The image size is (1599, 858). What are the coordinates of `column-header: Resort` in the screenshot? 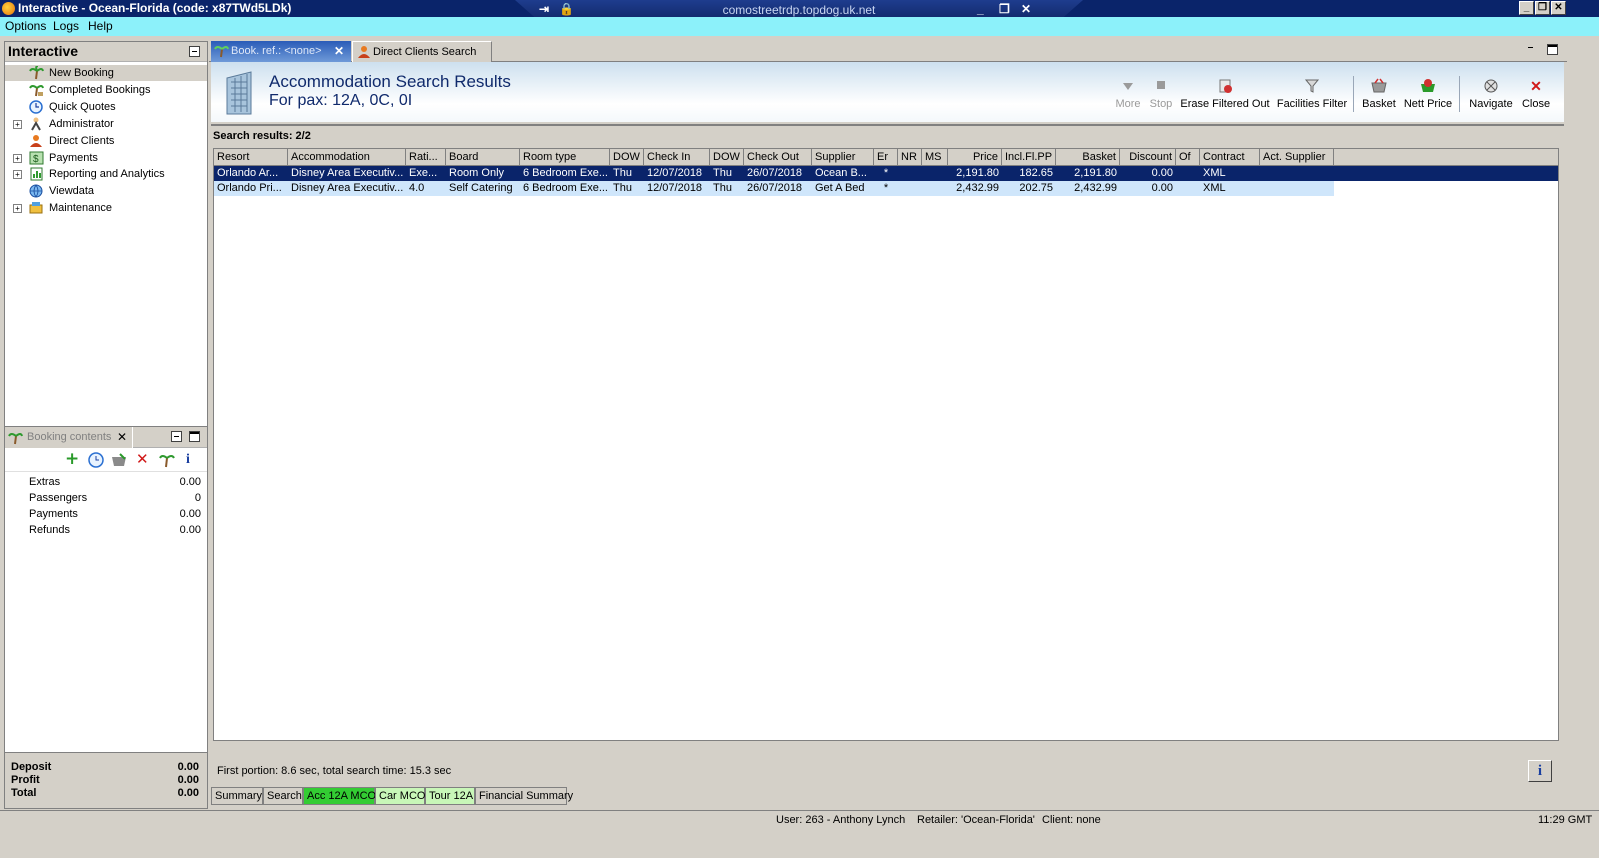 It's located at (251, 157).